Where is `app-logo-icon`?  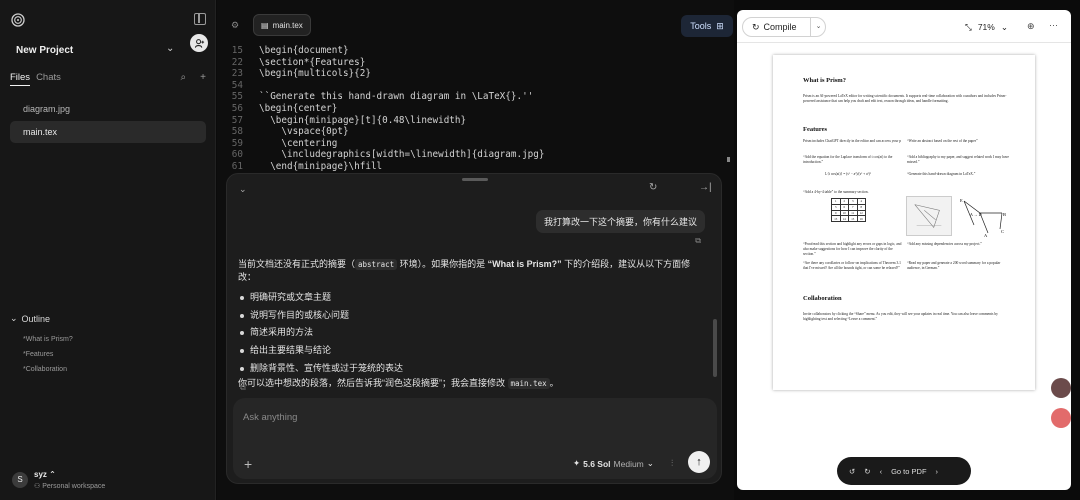
app-logo-icon is located at coordinates (18, 20).